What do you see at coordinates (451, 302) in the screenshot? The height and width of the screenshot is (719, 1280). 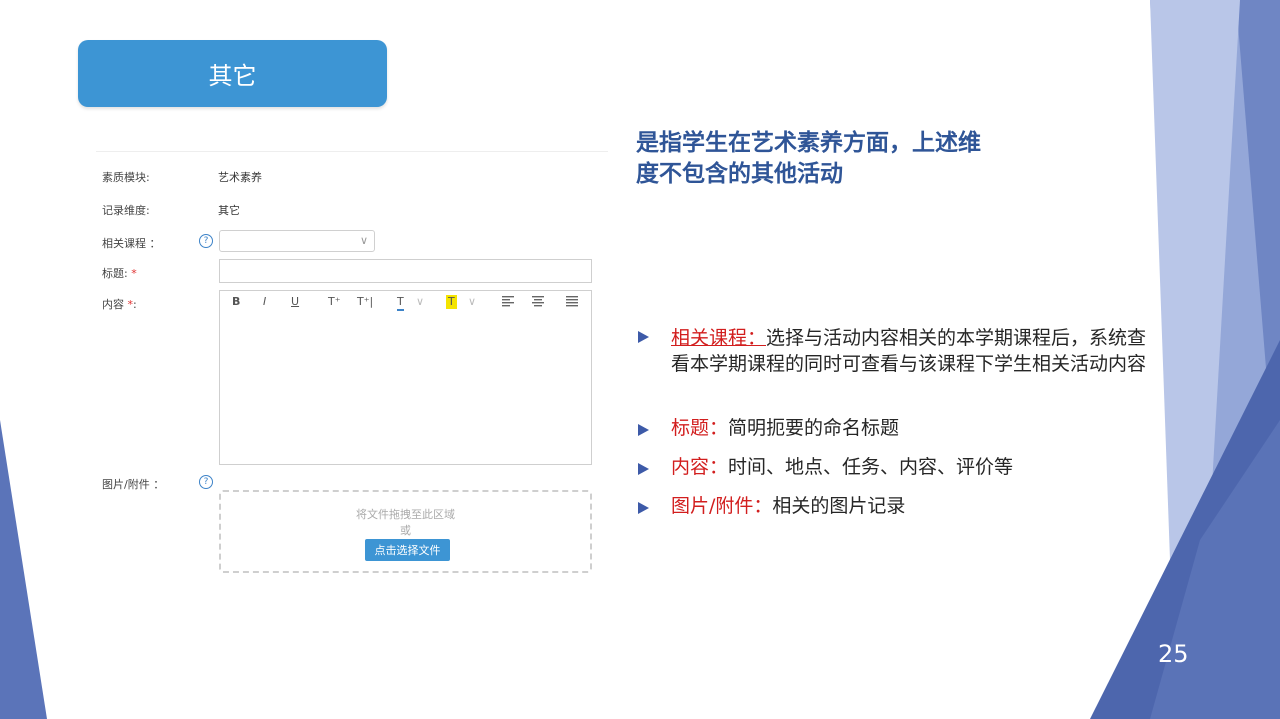 I see `highlight-button: T` at bounding box center [451, 302].